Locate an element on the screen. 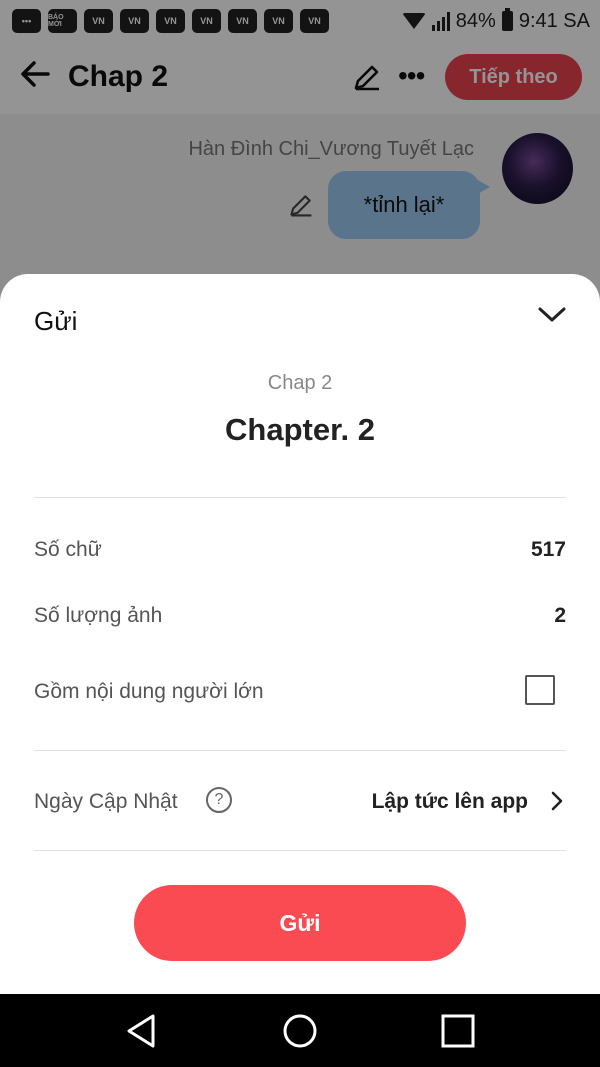  adult-content-label: Gồm nội dung người lớn is located at coordinates (149, 691).